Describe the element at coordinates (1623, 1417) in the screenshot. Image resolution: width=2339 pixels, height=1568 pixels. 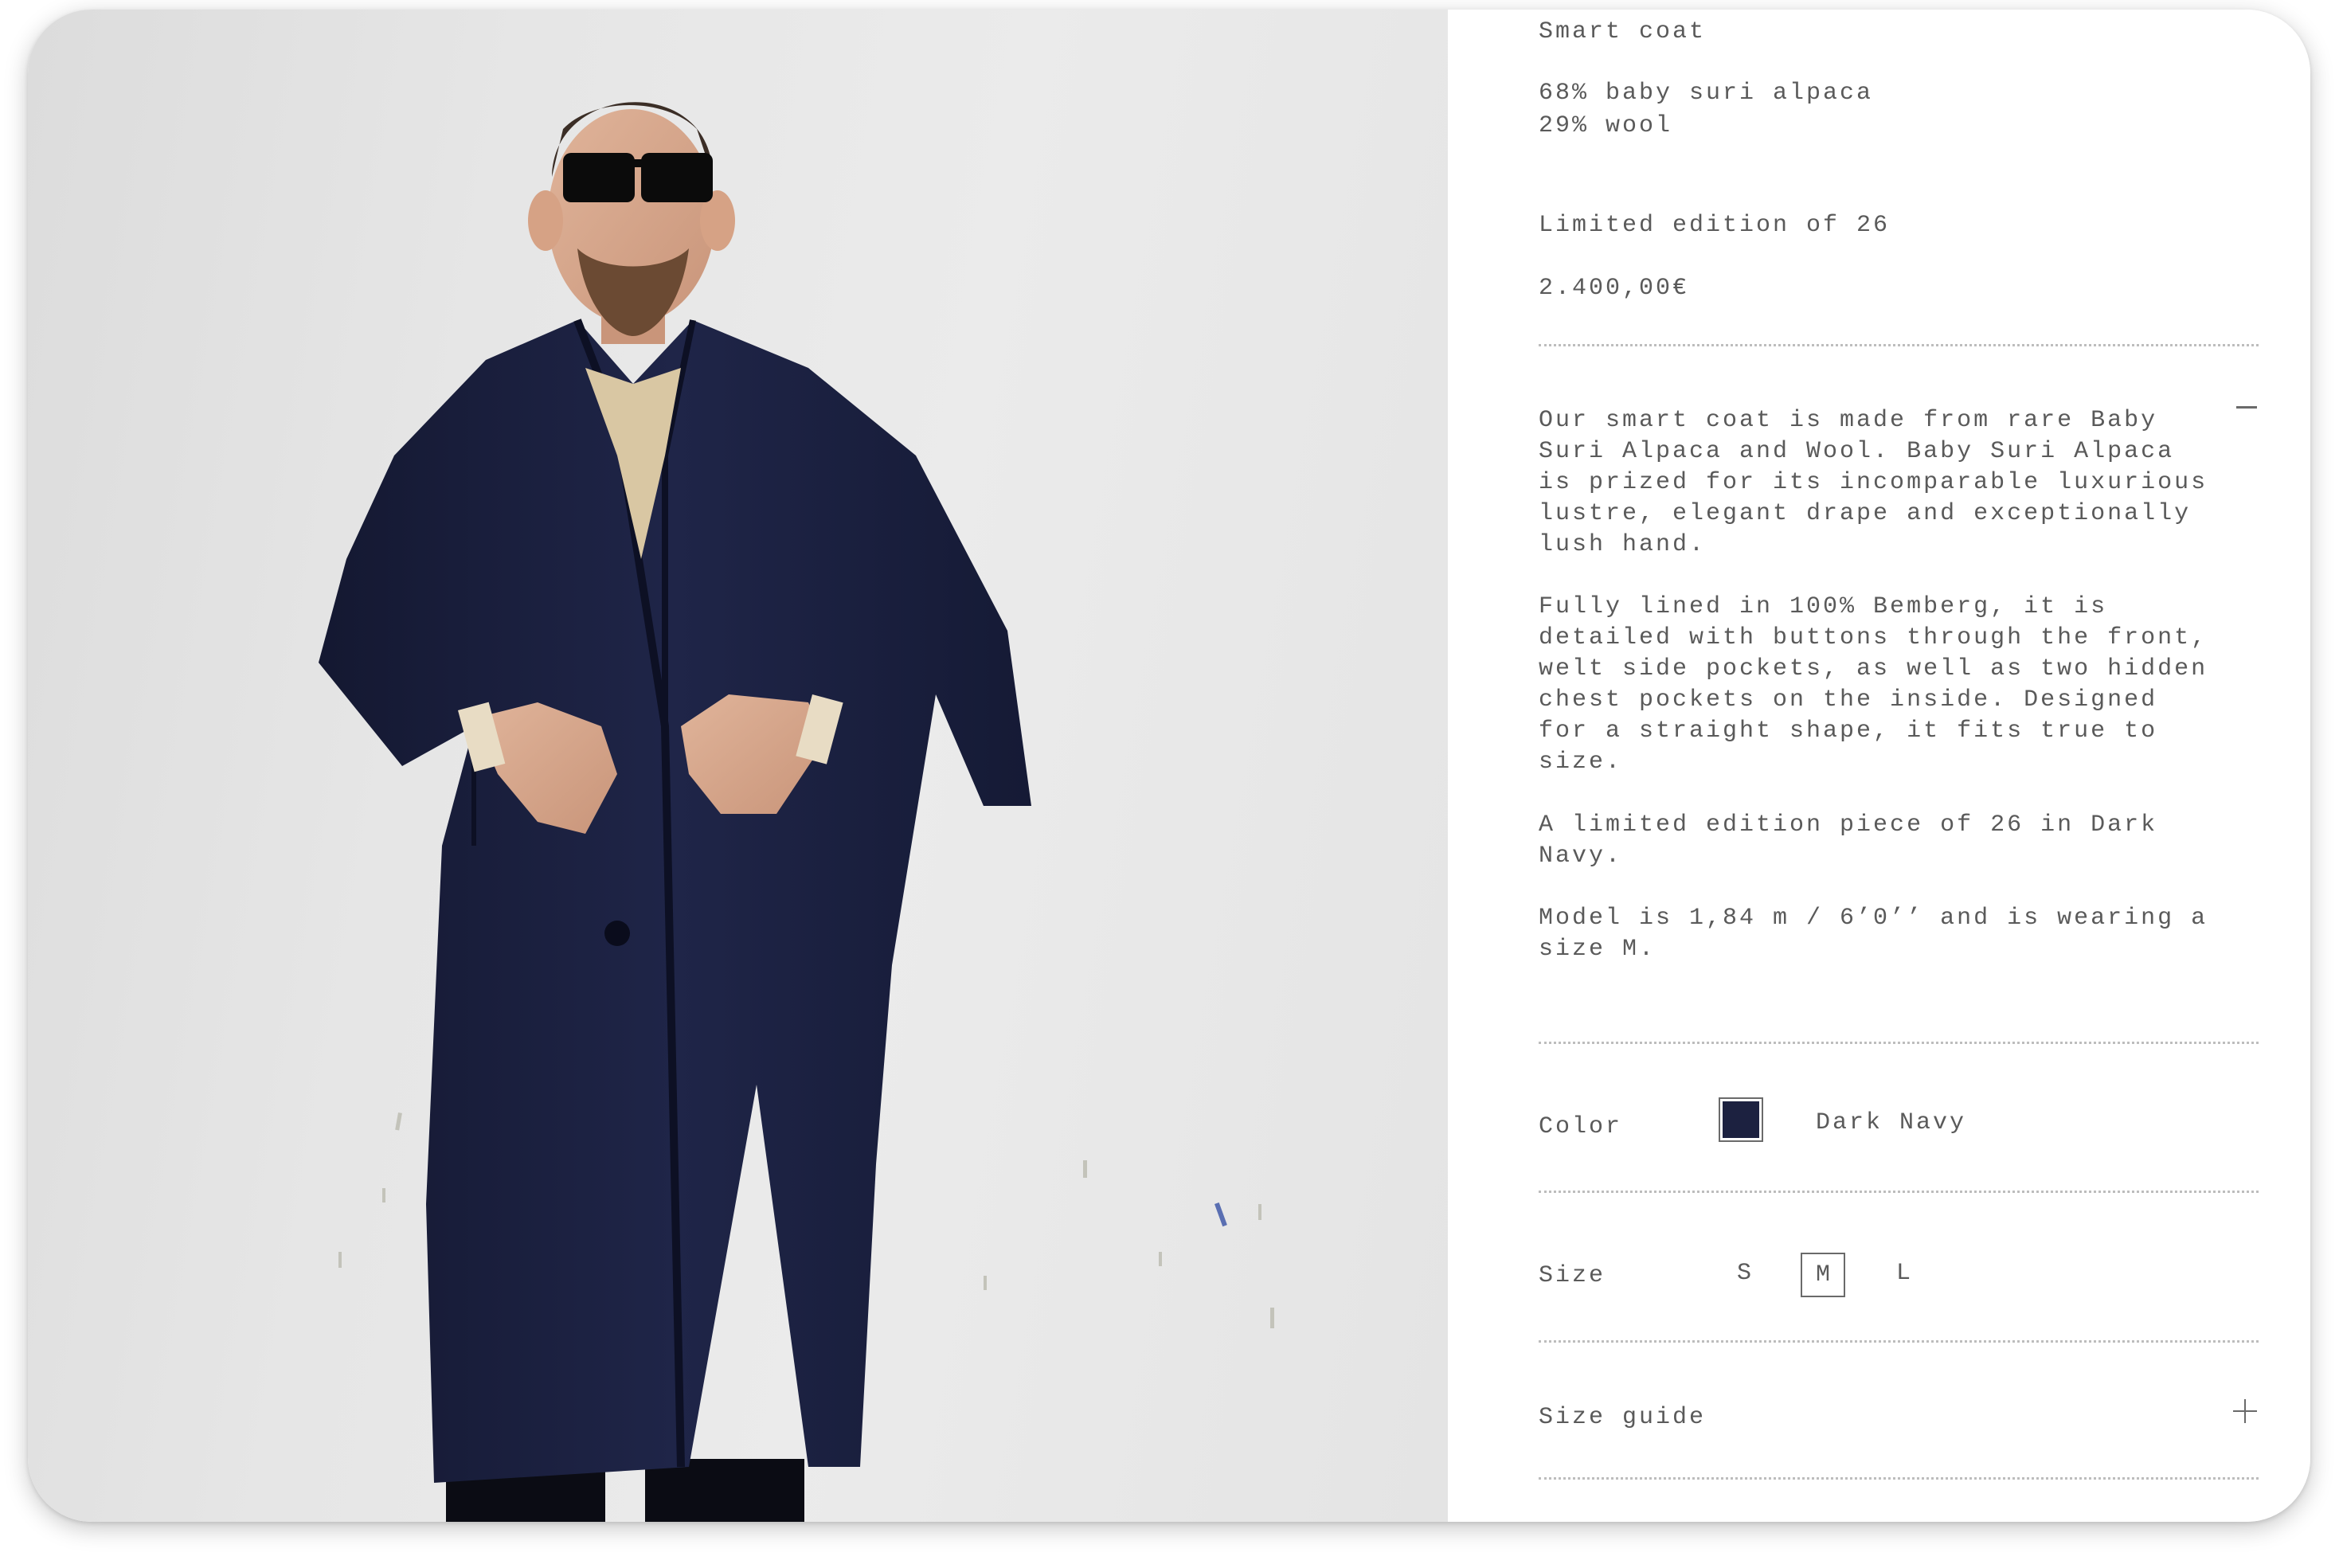
I see `size-guide-toggle: Size guide` at that location.